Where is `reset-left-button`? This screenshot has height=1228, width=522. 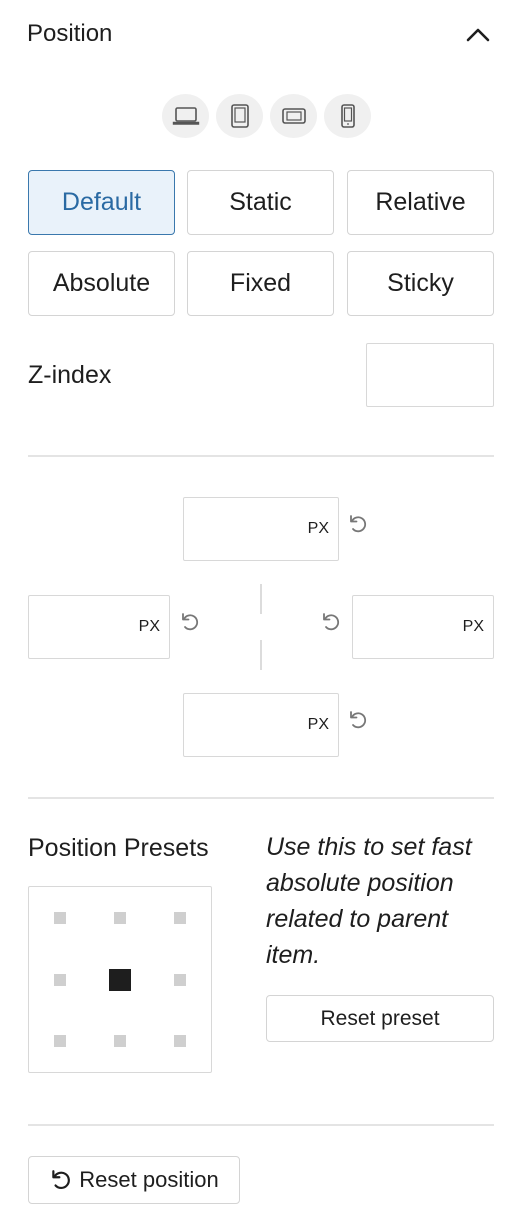 reset-left-button is located at coordinates (190, 622).